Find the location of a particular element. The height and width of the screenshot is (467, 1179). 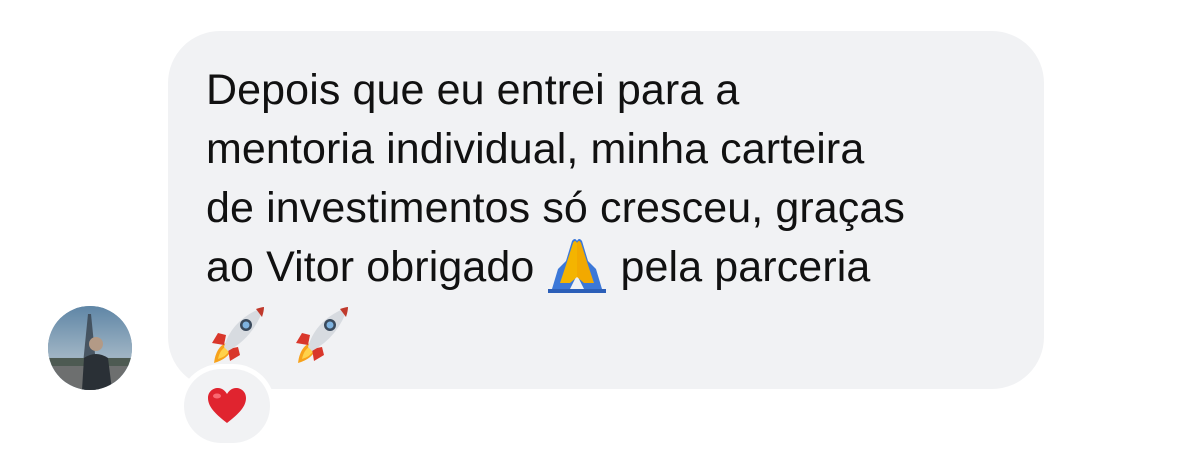

heart-icon is located at coordinates (227, 405).